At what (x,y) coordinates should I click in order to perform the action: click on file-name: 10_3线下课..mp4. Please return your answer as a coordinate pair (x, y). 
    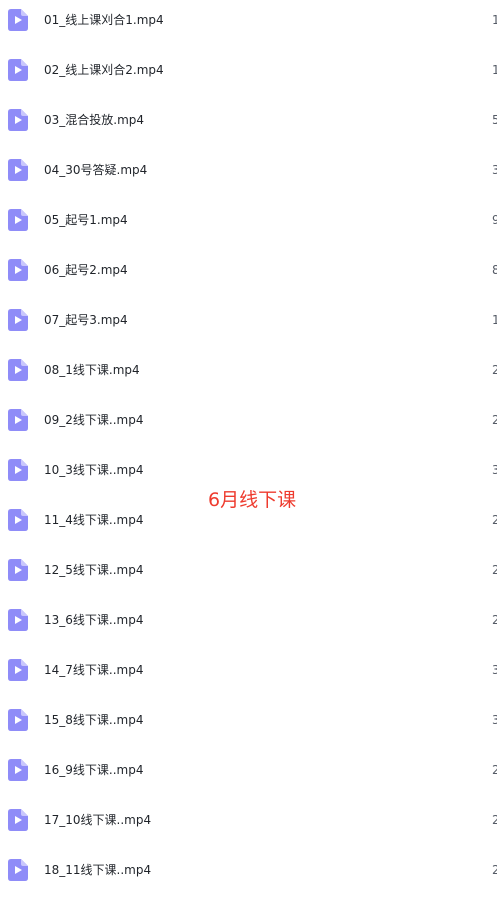
    Looking at the image, I should click on (94, 470).